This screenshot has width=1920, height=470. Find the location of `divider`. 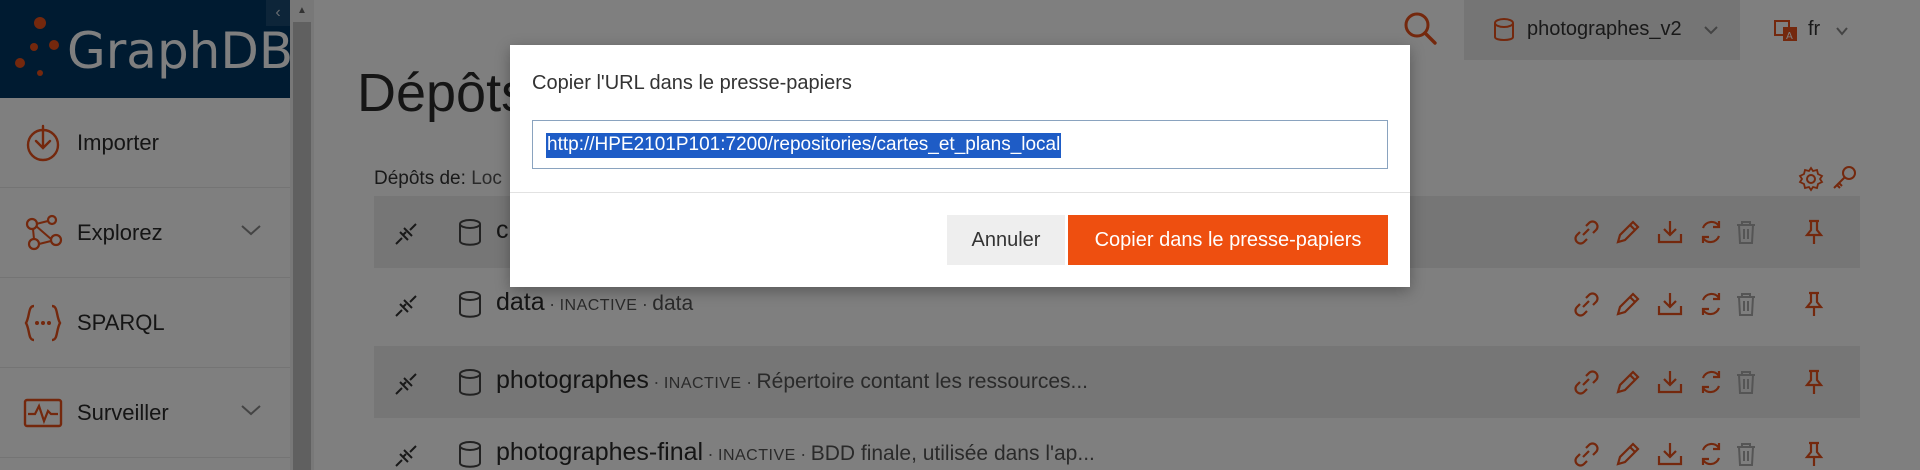

divider is located at coordinates (960, 192).